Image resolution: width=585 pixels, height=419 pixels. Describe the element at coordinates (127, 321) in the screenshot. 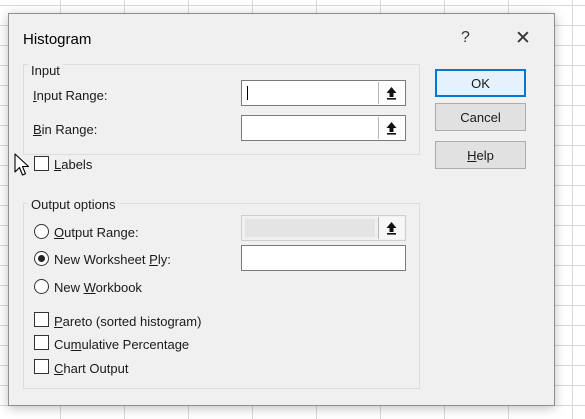

I see `pareto-checkbox-label: Pareto (sorted histogram)` at that location.